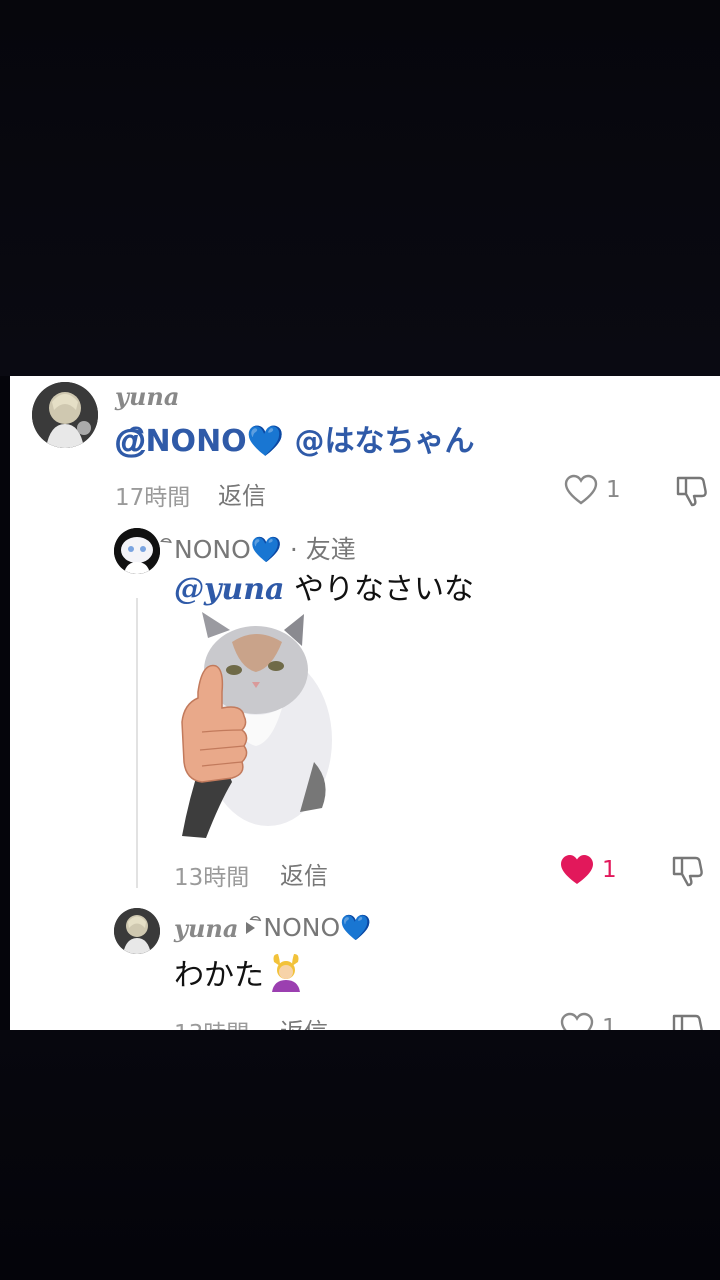 The height and width of the screenshot is (1280, 720). Describe the element at coordinates (228, 549) in the screenshot. I see `comment-username: ิNONO💙` at that location.